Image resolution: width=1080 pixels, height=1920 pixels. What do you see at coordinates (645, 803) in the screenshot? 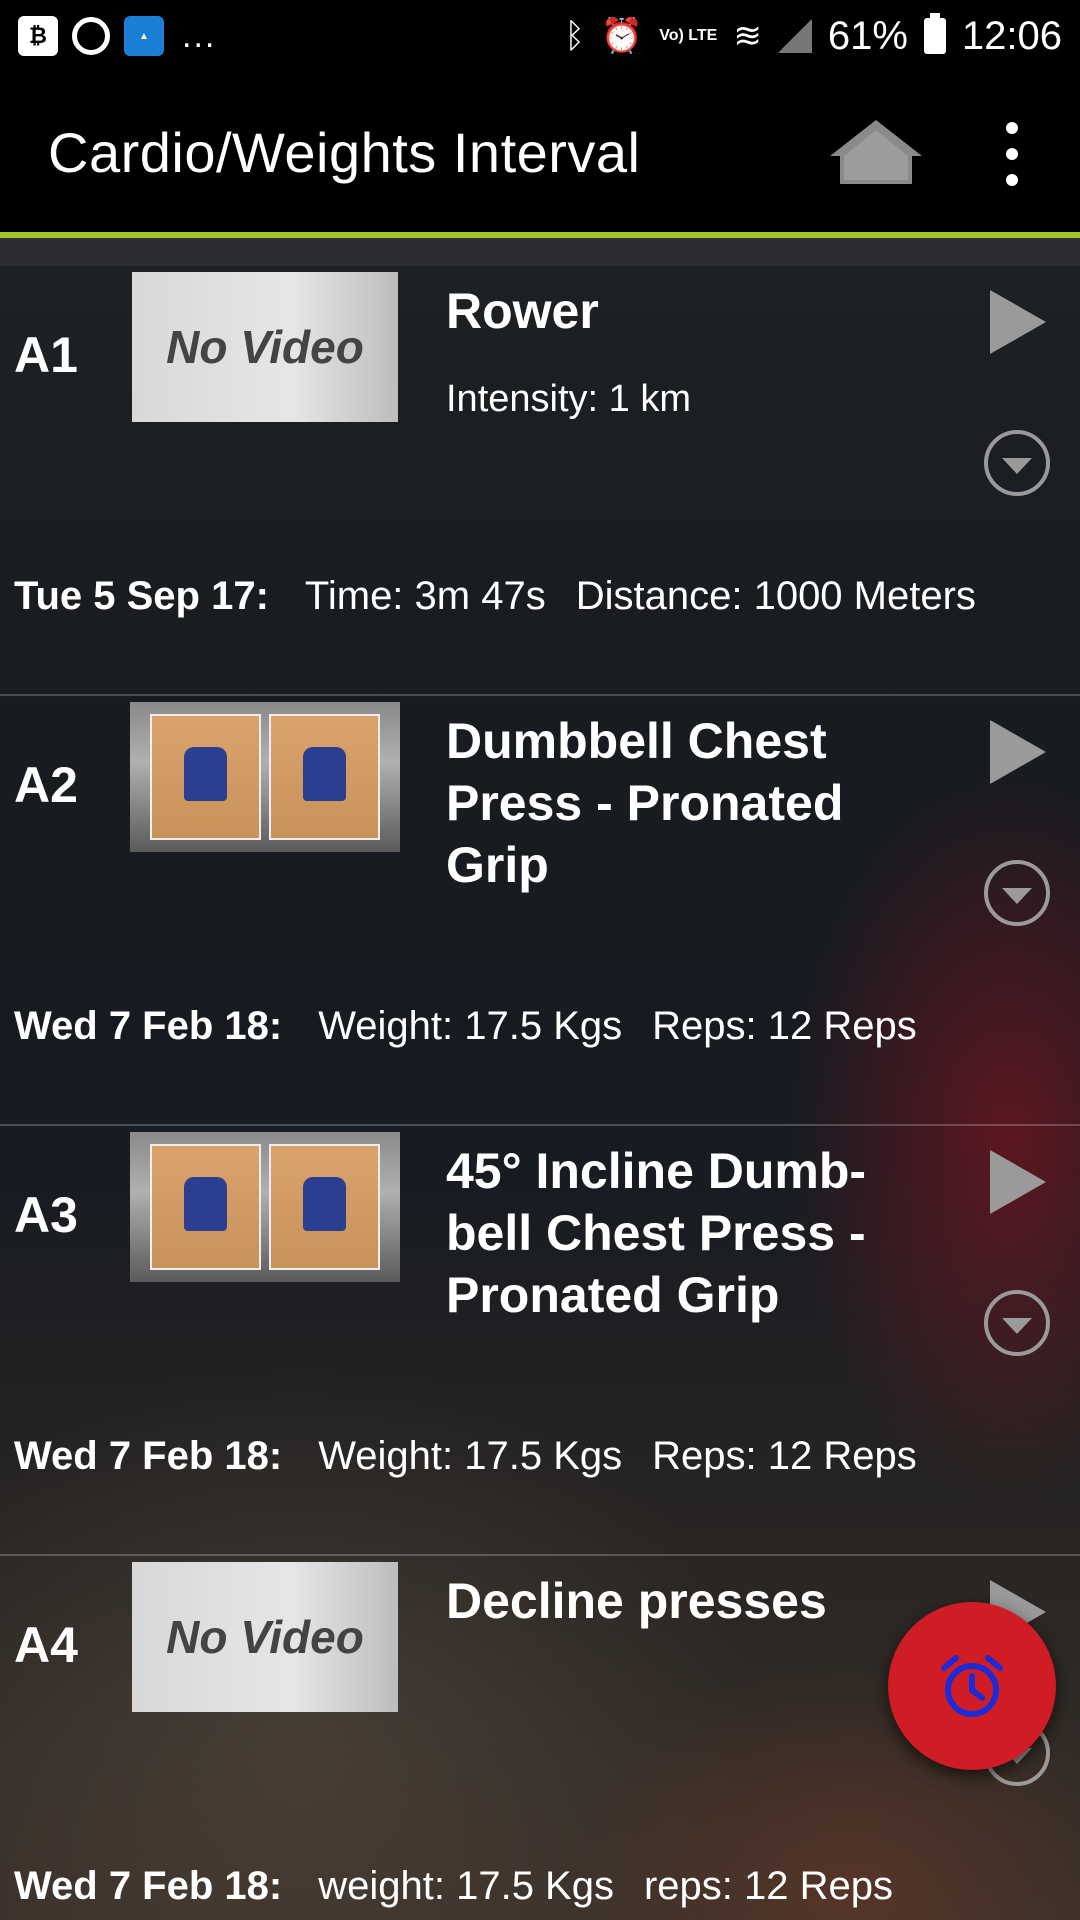
I see `exercise-title: Dumbbell Chest Press - Pronated Grip` at bounding box center [645, 803].